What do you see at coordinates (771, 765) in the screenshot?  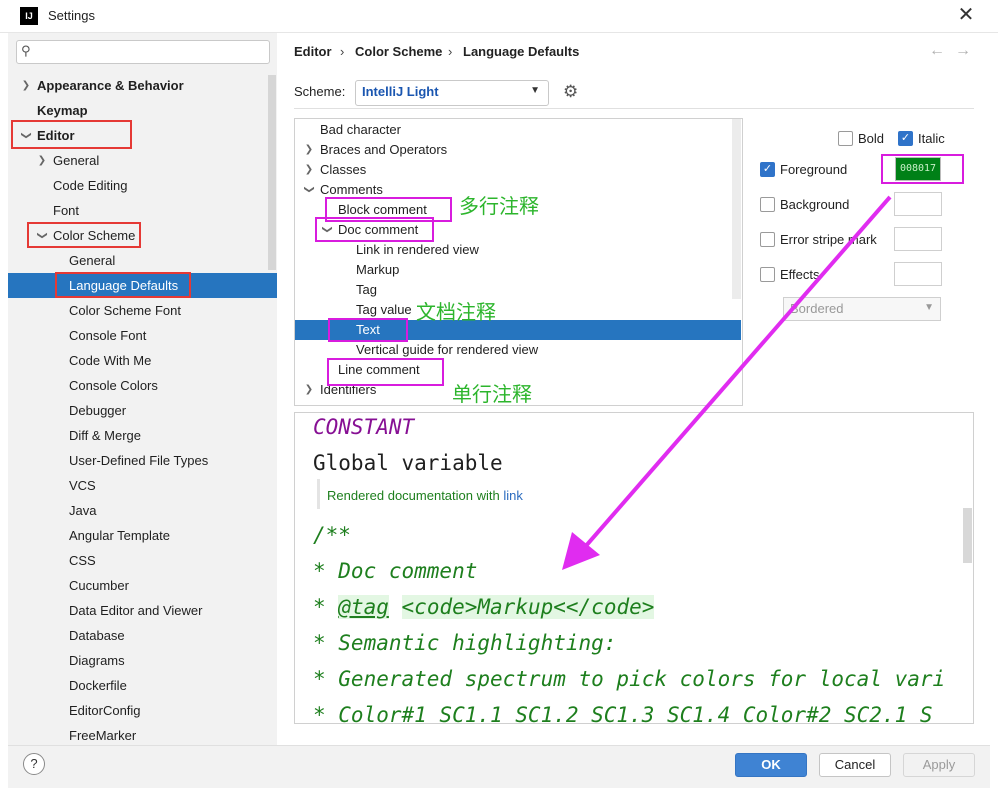 I see `ok-button: OK` at bounding box center [771, 765].